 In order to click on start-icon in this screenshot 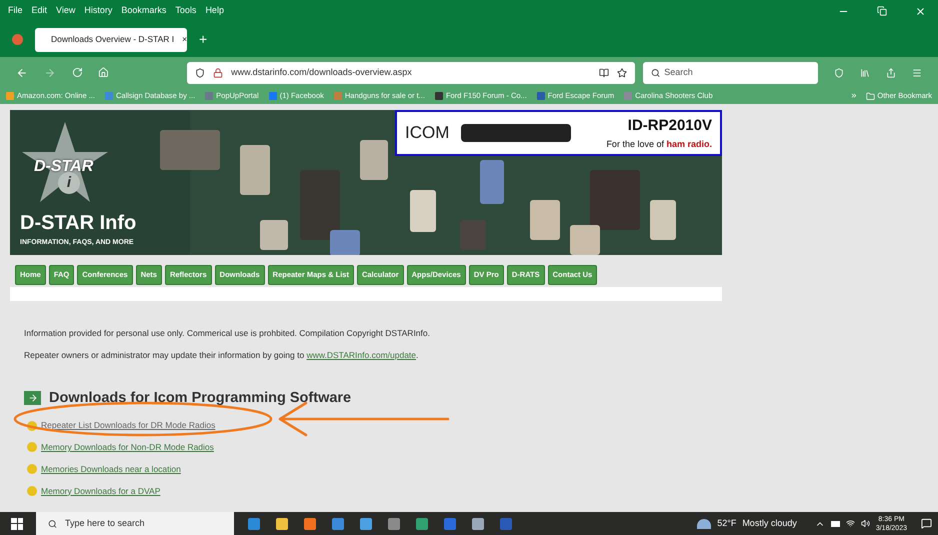, I will do `click(17, 524)`.